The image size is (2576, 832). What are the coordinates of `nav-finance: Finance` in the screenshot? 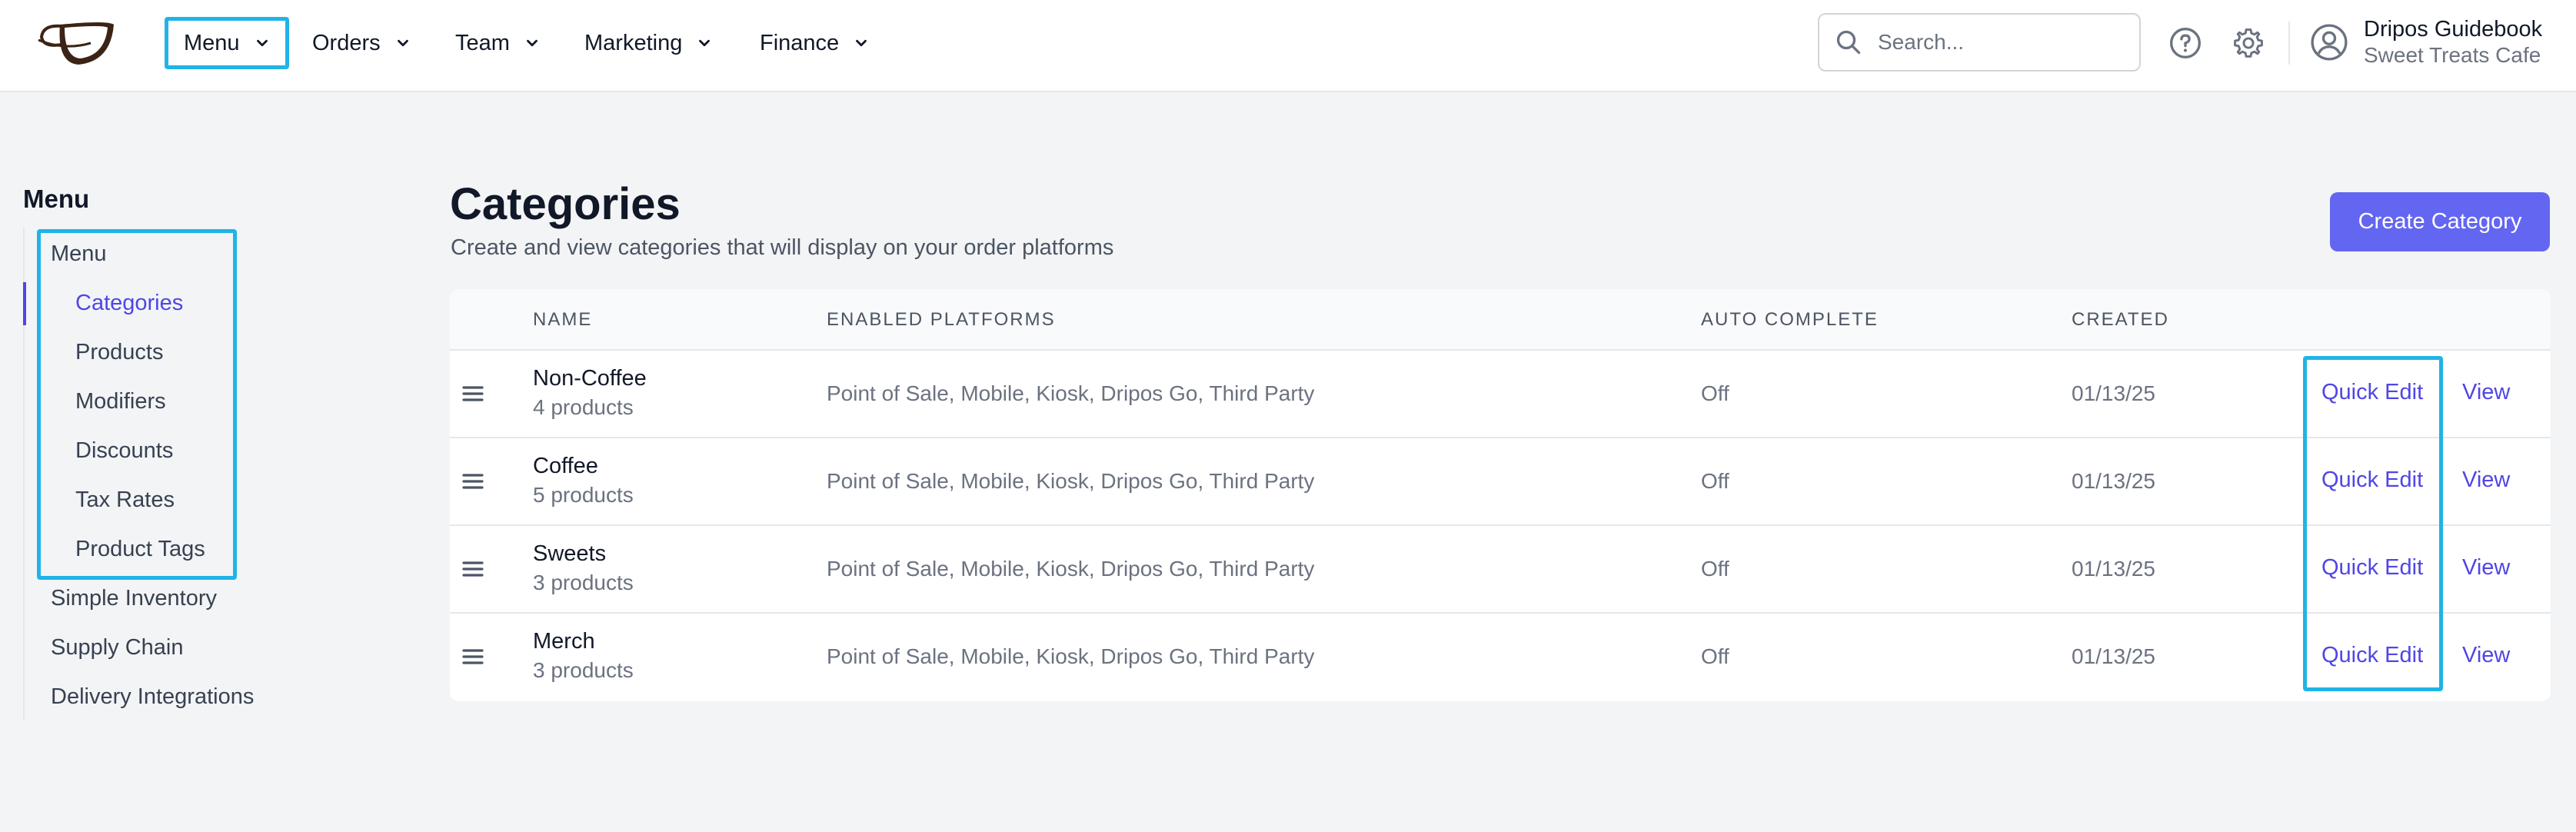 It's located at (815, 43).